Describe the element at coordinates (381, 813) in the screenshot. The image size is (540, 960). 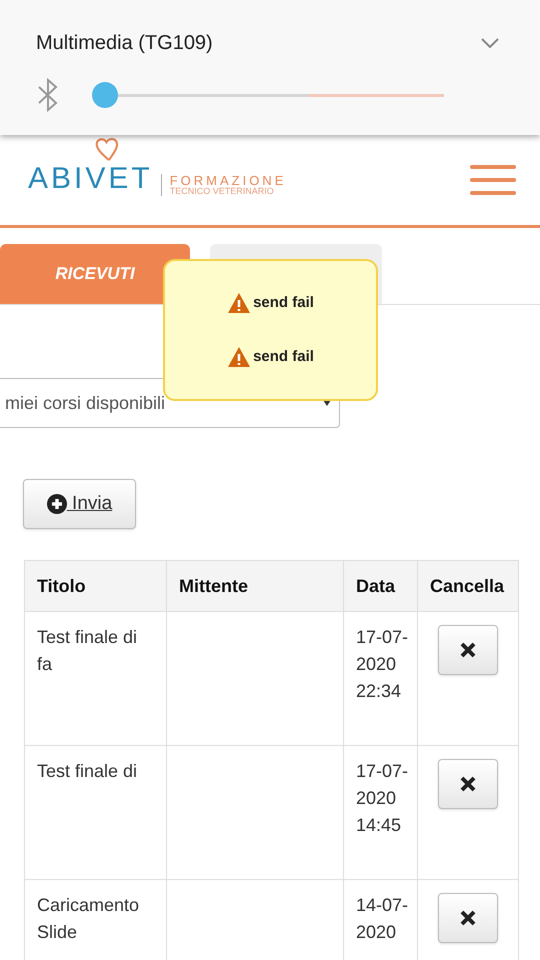
I see `table-cell: 17-07-2020 14:45` at that location.